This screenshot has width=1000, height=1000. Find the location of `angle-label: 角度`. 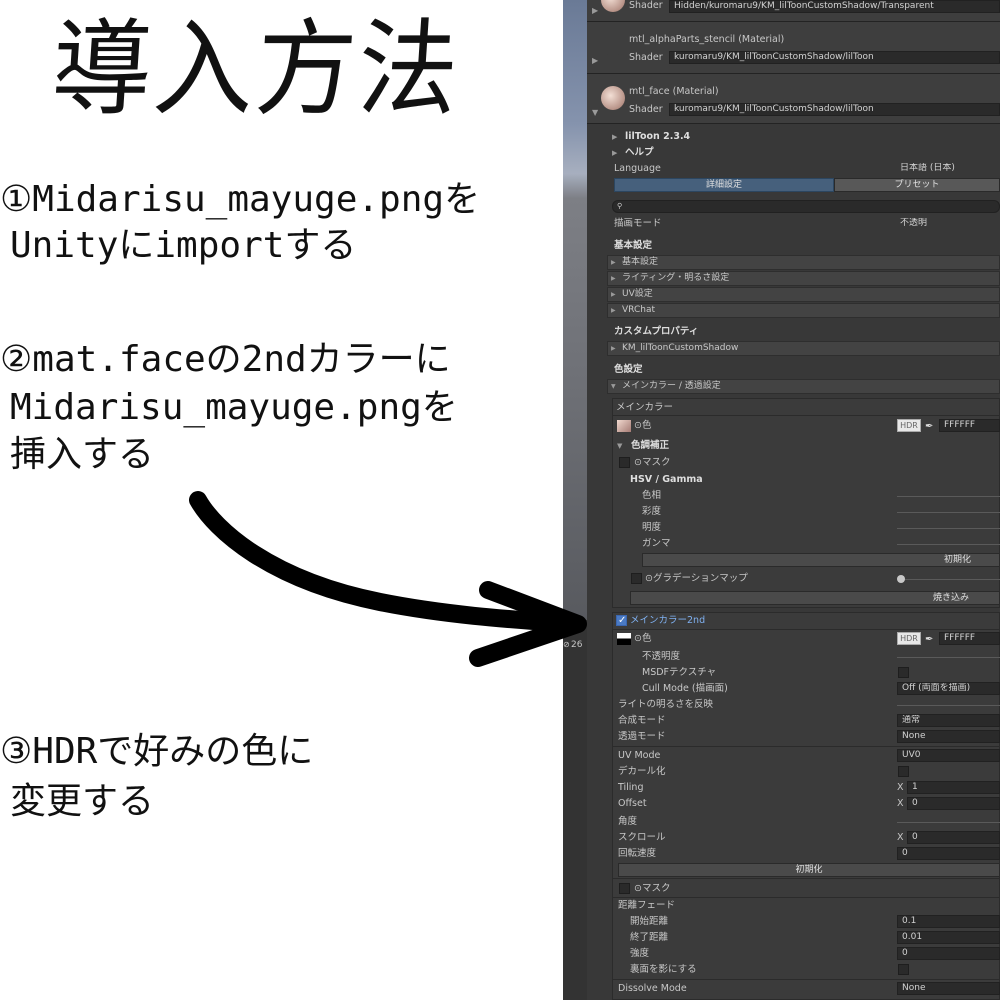

angle-label: 角度 is located at coordinates (628, 821).